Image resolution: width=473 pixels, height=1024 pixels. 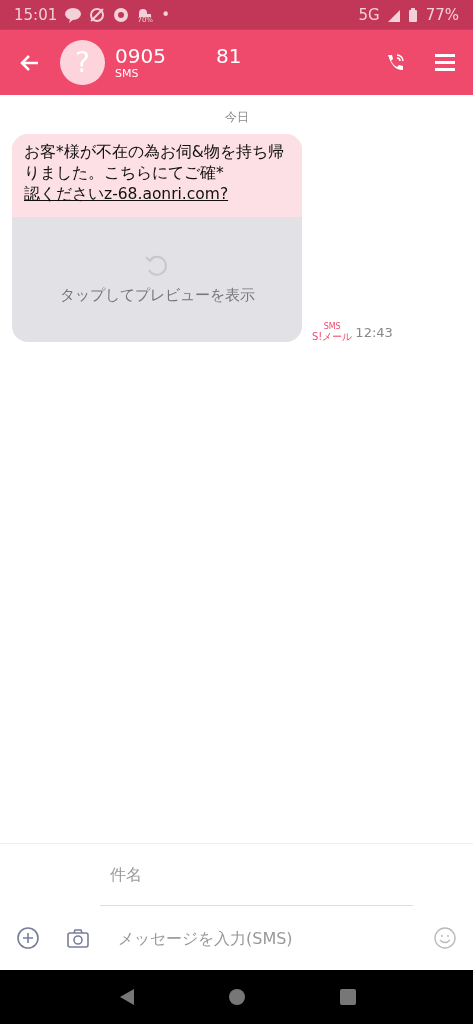 I want to click on add-button, so click(x=28, y=938).